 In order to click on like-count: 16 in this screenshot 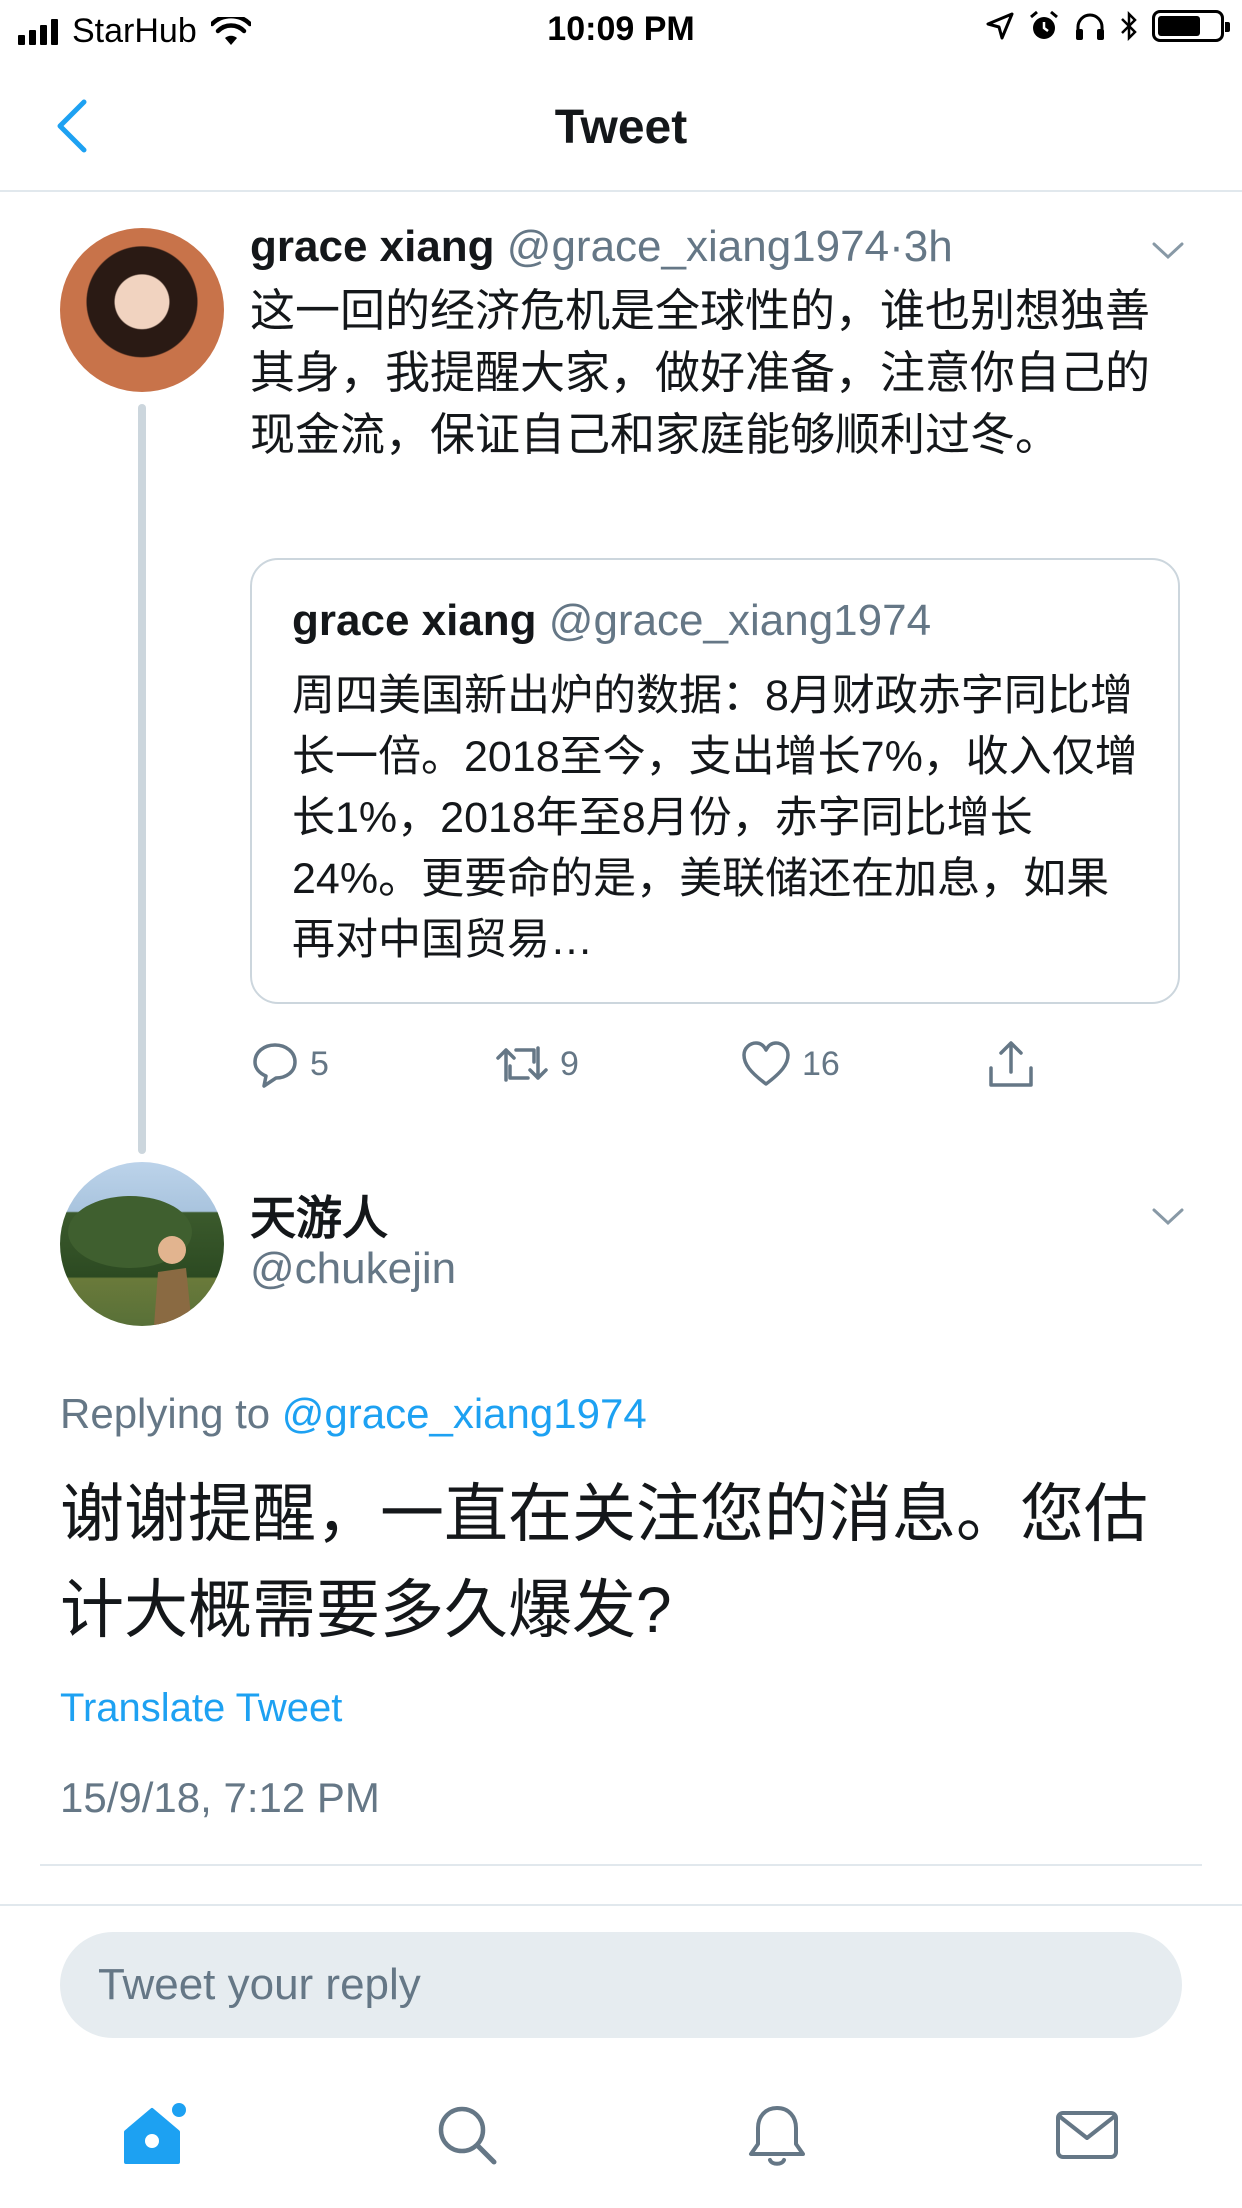, I will do `click(821, 1063)`.